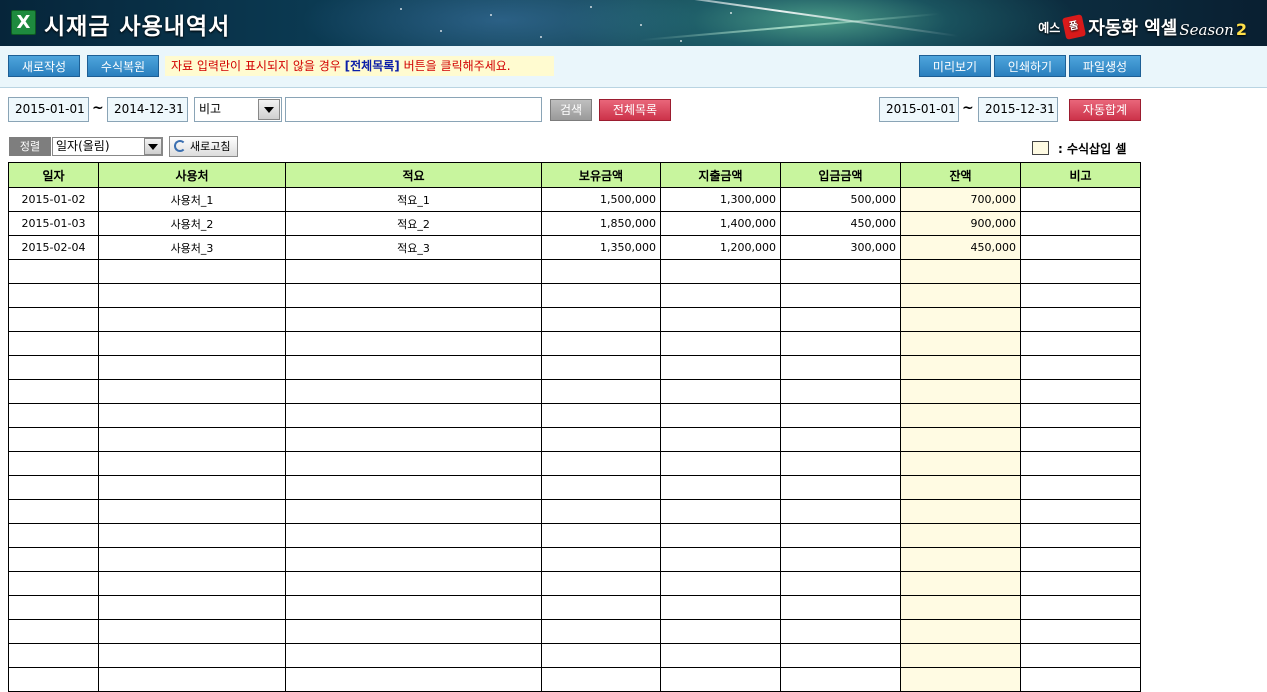  I want to click on cell-balance: 450,000, so click(960, 247).